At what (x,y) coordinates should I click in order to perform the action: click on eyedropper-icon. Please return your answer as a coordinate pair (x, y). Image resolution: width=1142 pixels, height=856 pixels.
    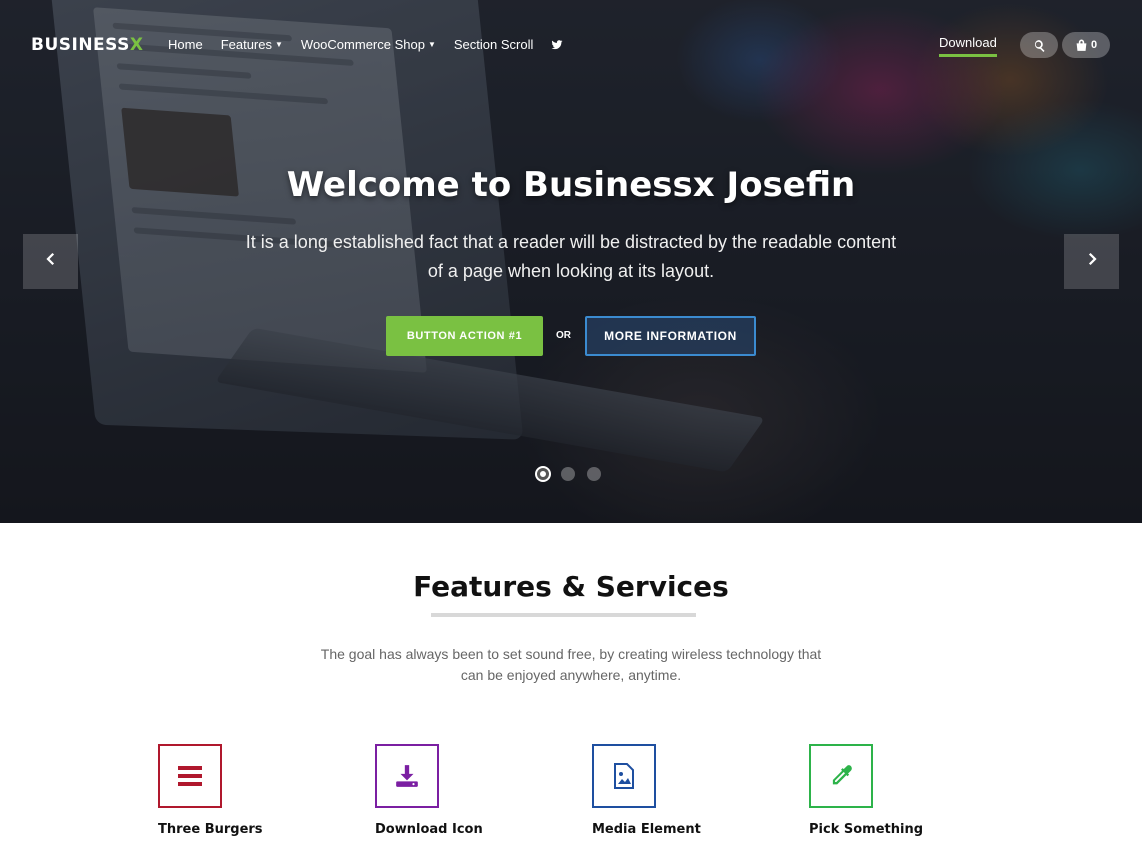
    Looking at the image, I should click on (841, 776).